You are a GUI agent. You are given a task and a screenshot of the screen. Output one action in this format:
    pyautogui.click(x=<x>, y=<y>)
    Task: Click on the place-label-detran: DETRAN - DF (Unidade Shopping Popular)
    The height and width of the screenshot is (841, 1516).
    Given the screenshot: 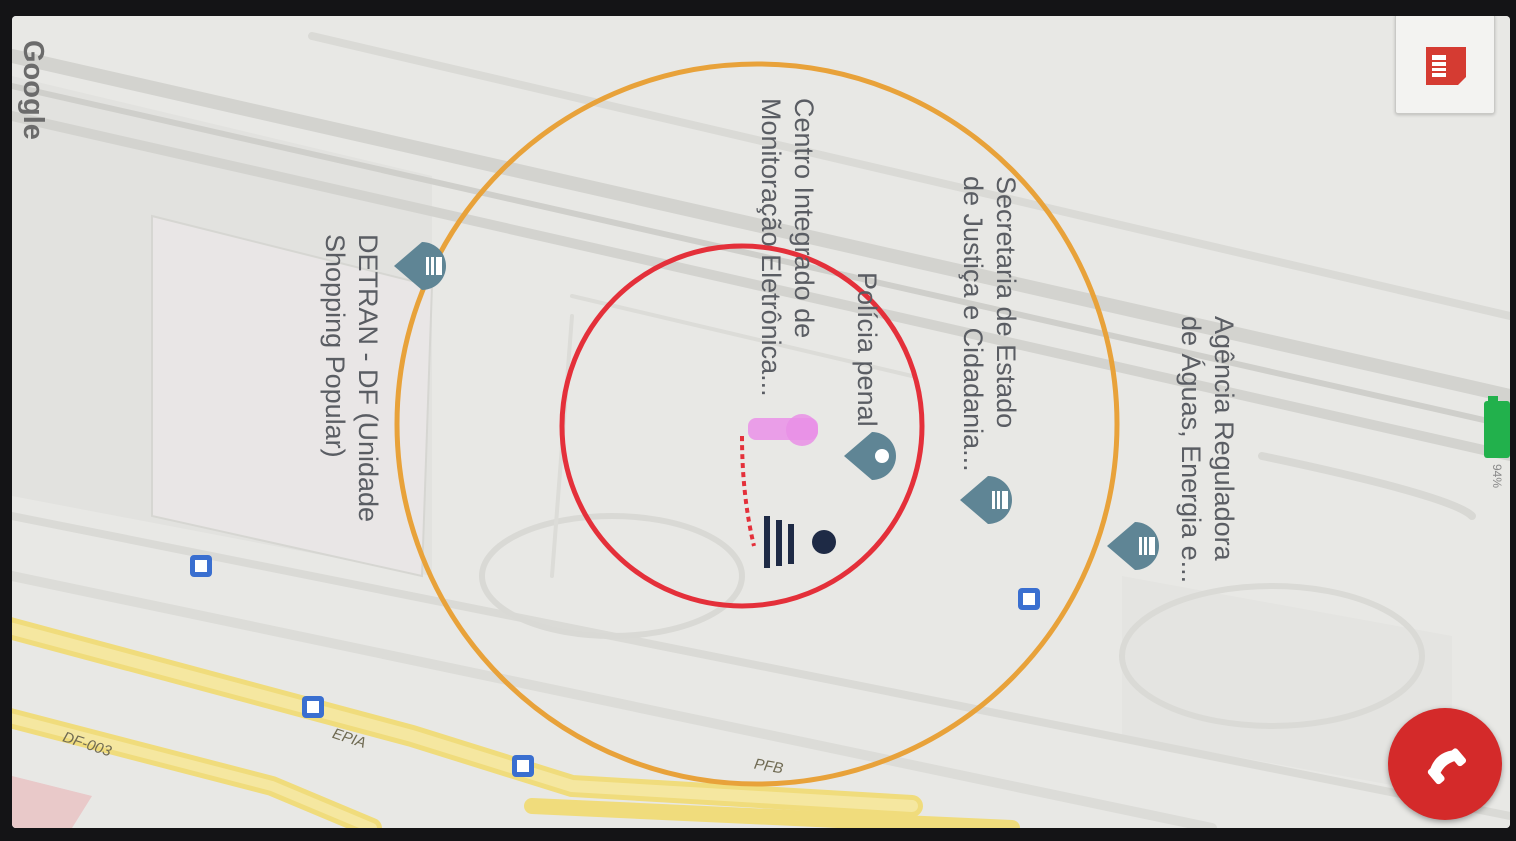 What is the action you would take?
    pyautogui.click(x=351, y=378)
    